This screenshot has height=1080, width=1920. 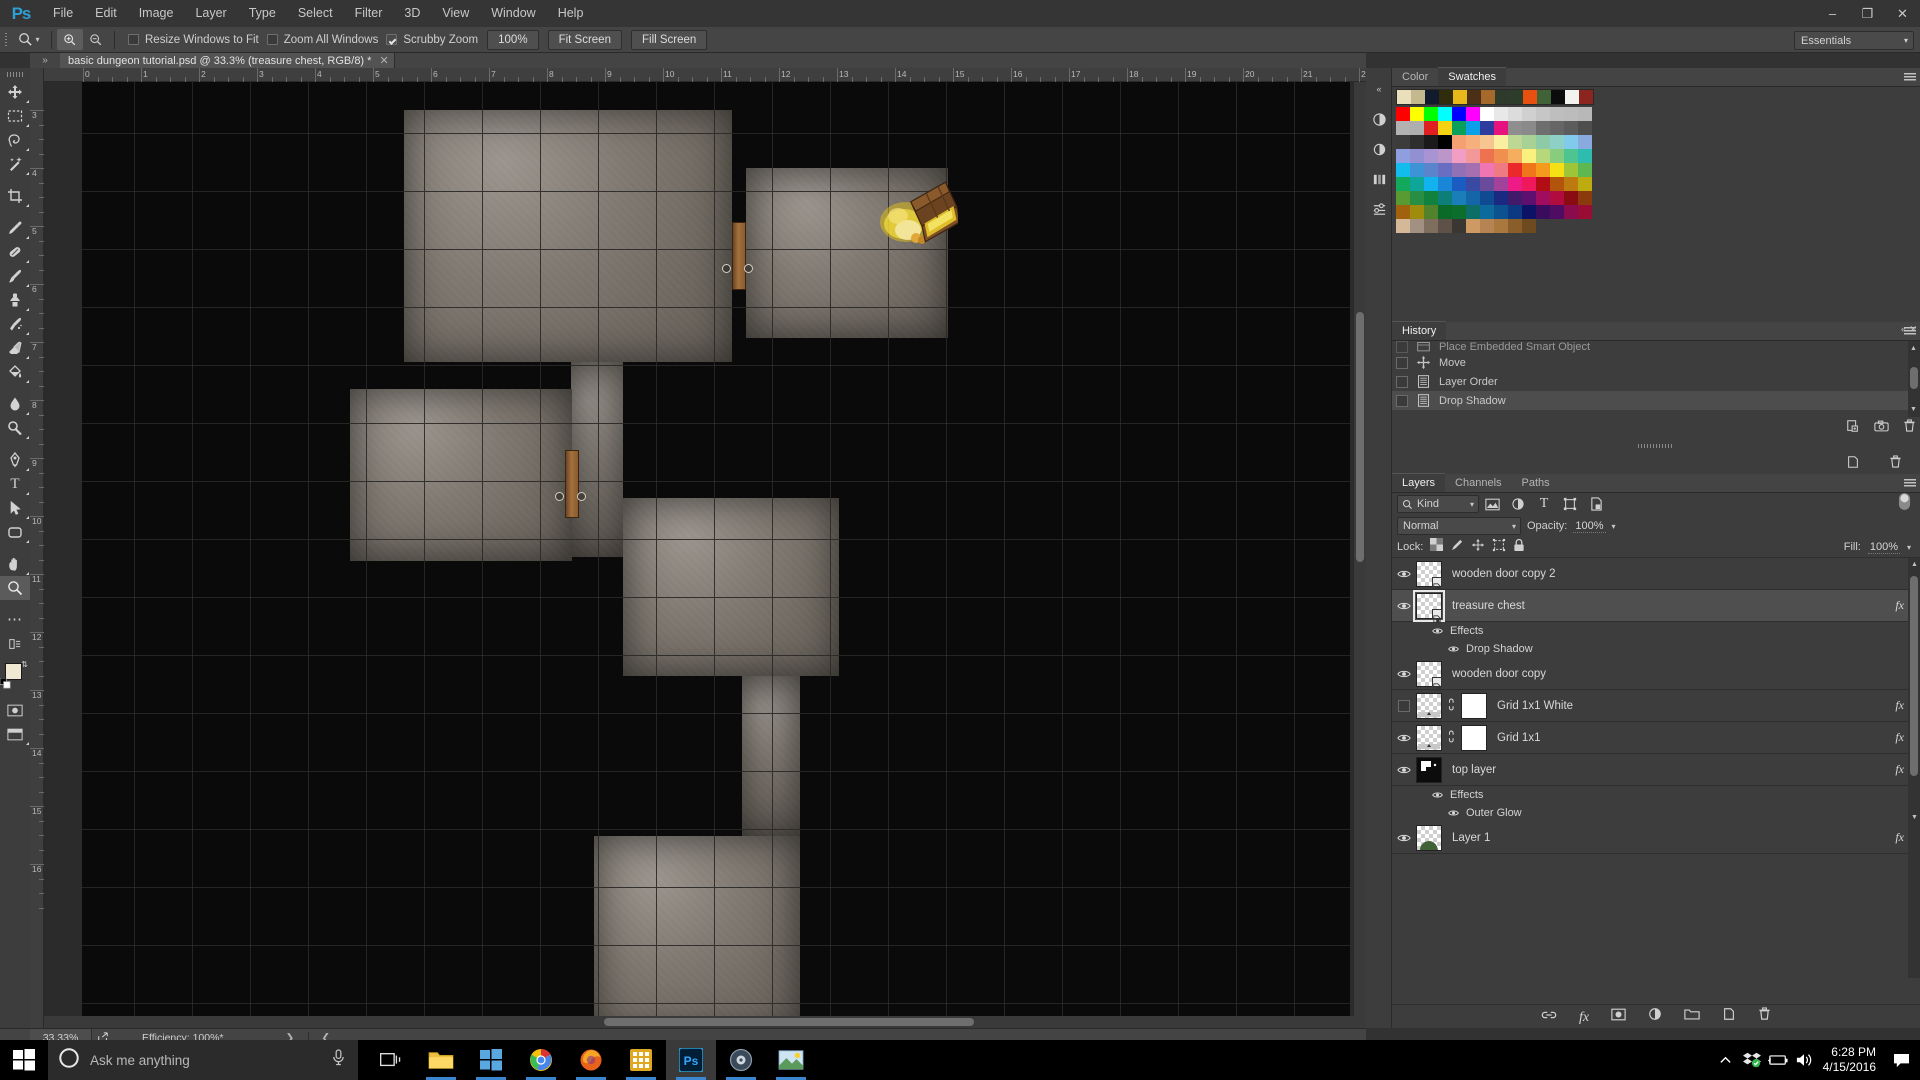 I want to click on workspace-switcher: Essentials ▾, so click(x=1854, y=40).